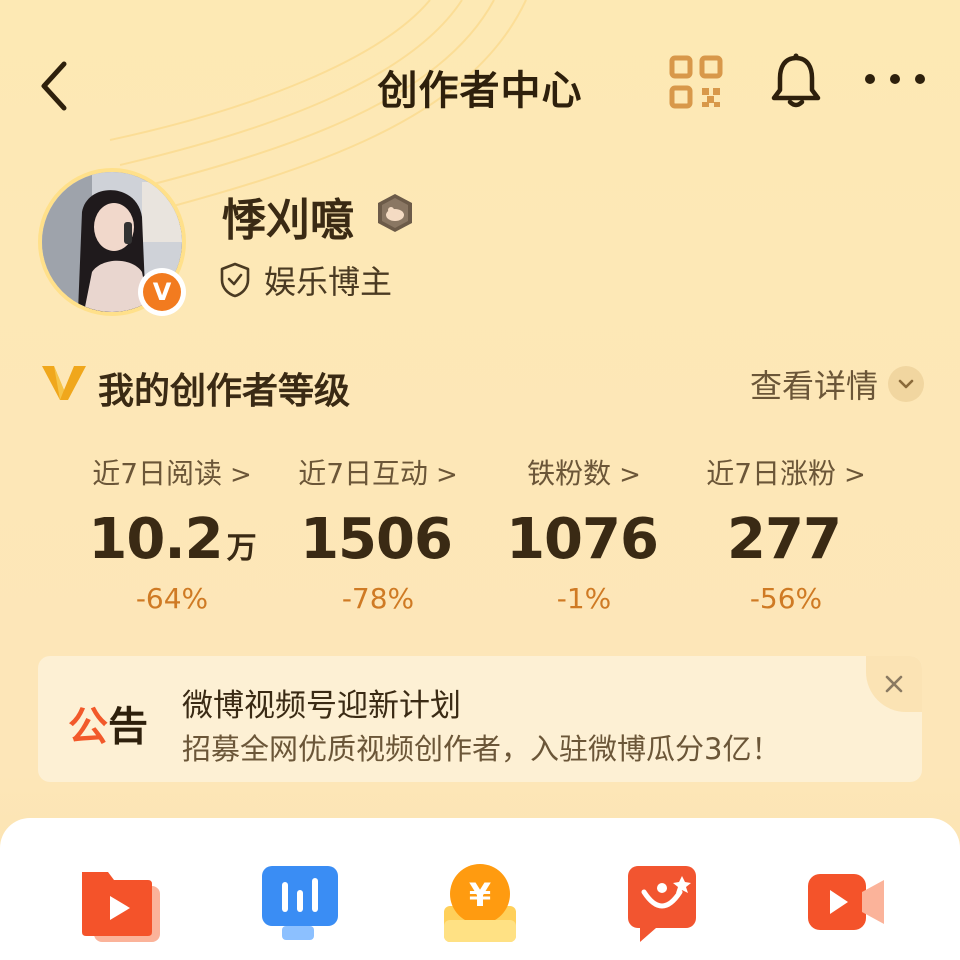  Describe the element at coordinates (172, 473) in the screenshot. I see `stat-label: 近7日阅读 >` at that location.